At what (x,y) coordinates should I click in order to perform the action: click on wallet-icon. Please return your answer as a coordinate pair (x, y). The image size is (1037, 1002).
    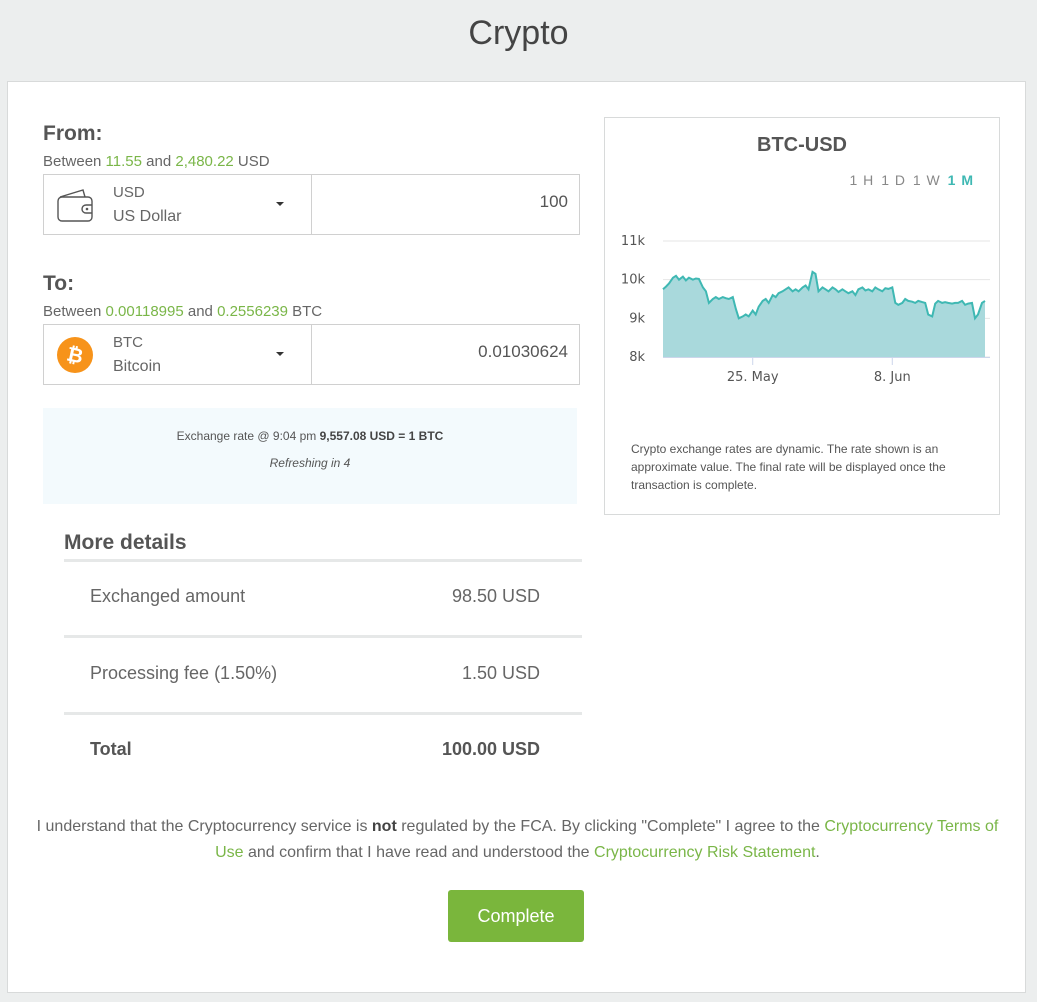
    Looking at the image, I should click on (75, 205).